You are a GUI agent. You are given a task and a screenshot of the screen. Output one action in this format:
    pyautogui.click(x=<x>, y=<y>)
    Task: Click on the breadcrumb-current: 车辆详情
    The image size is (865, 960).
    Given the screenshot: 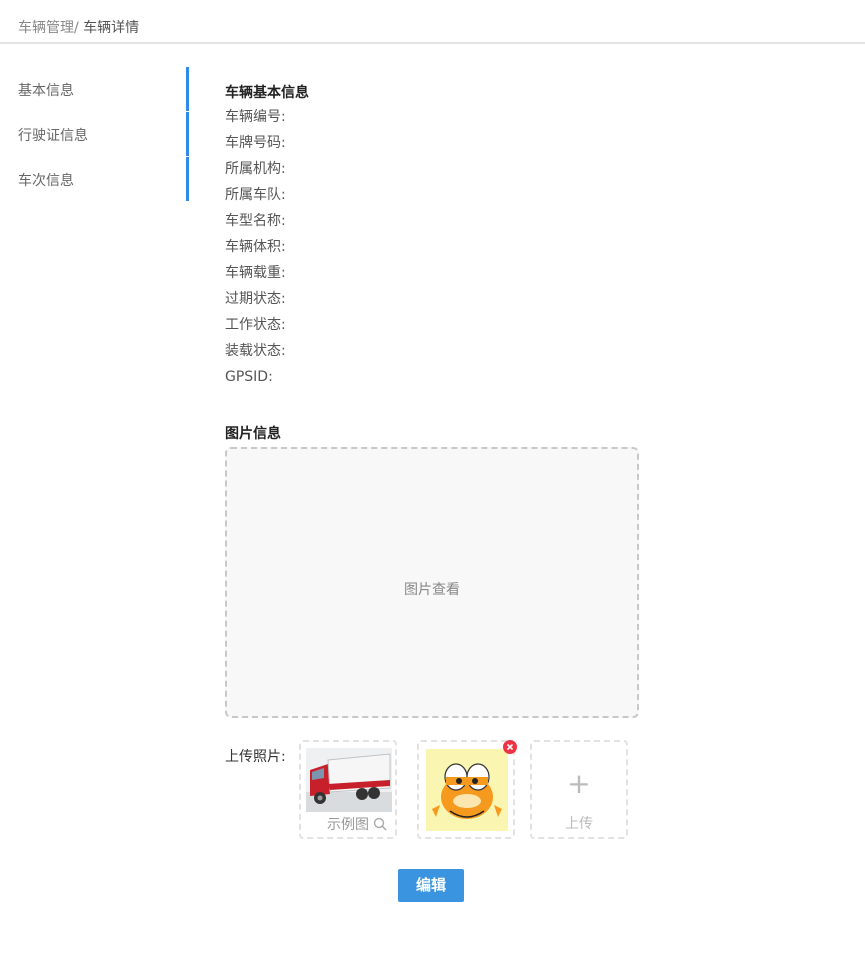 What is the action you would take?
    pyautogui.click(x=111, y=28)
    